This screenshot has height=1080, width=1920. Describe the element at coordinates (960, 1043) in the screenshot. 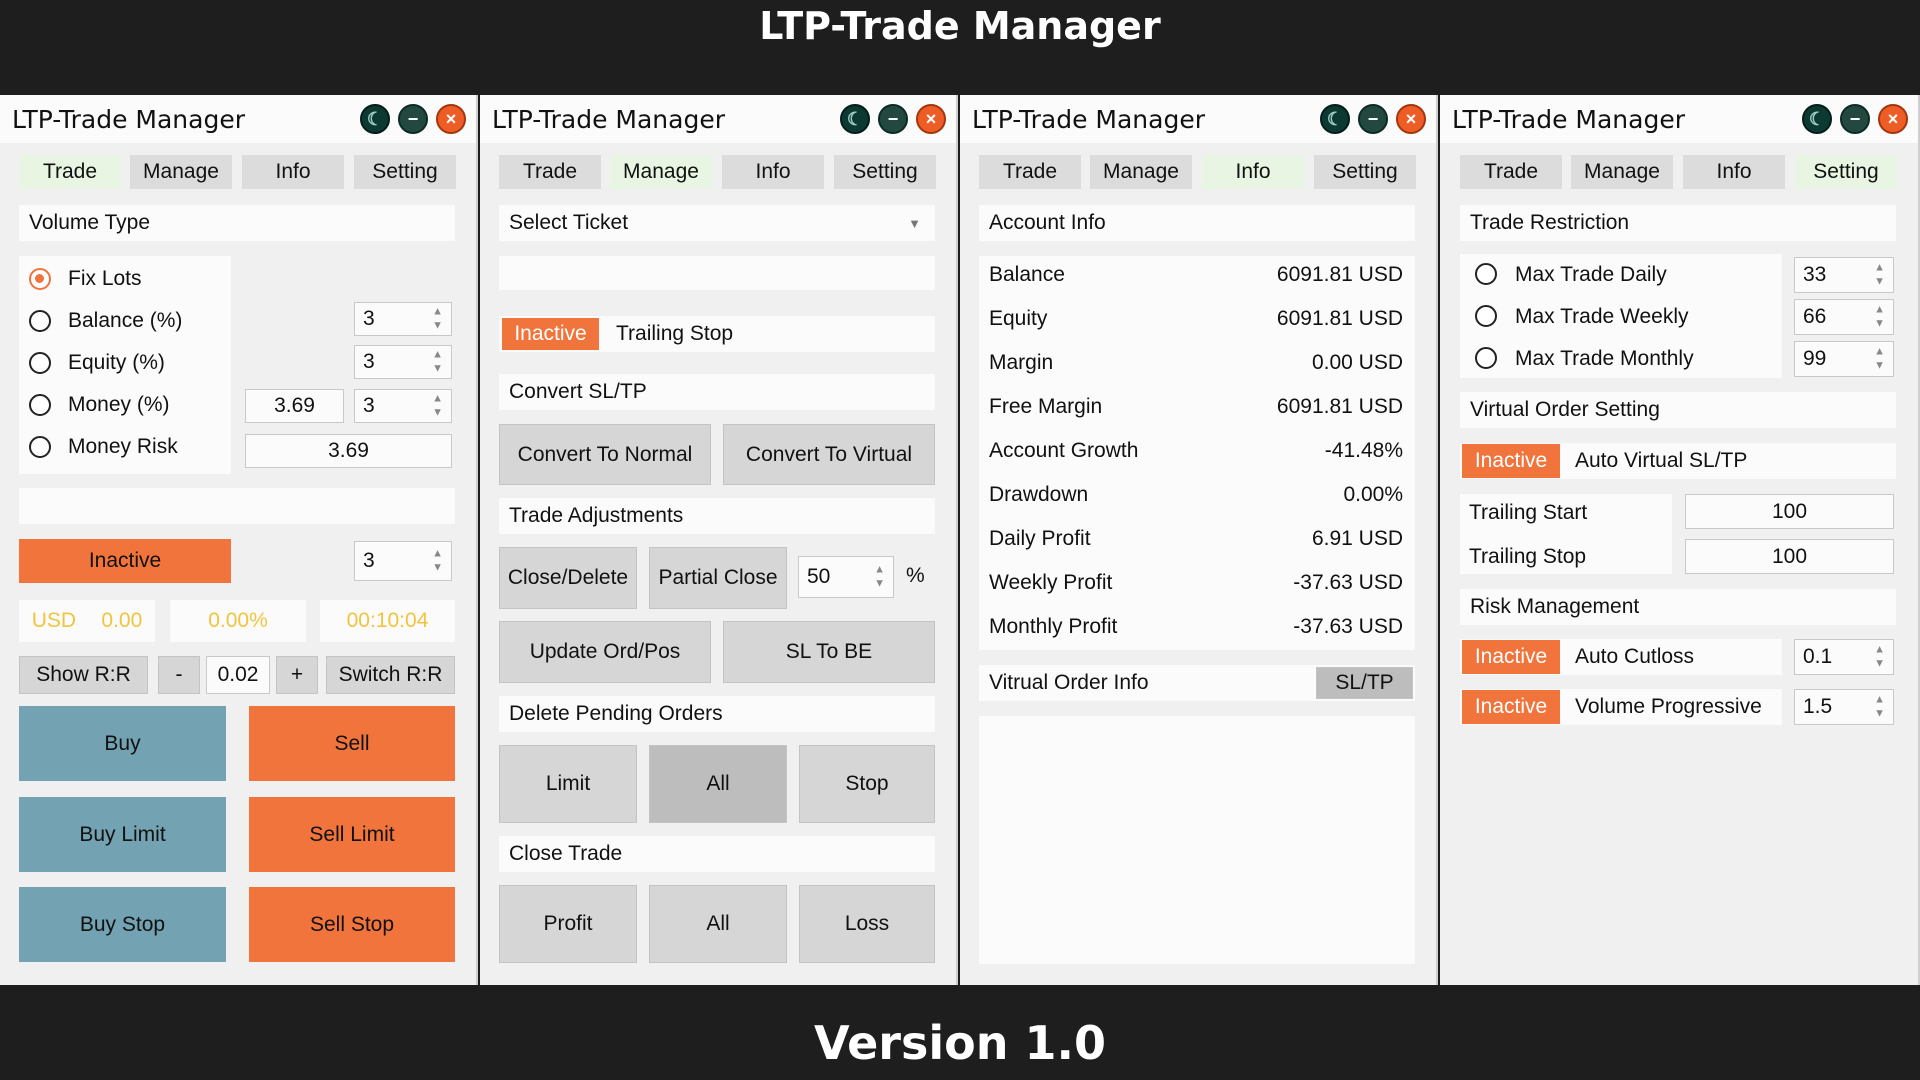

I see `version-label: Version 1.0` at that location.